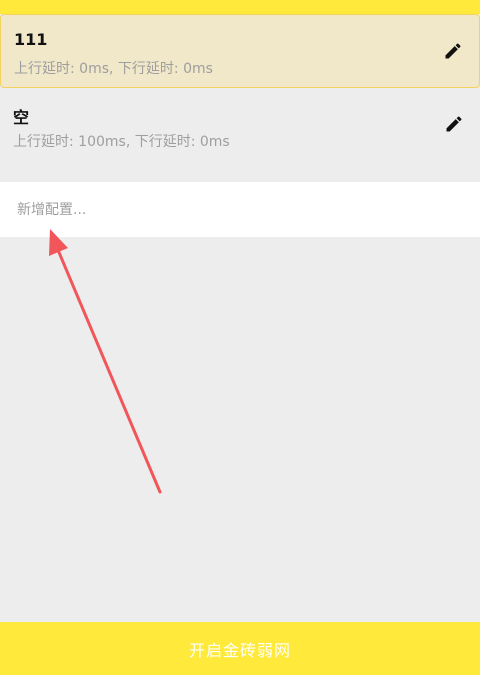 This screenshot has height=675, width=480. What do you see at coordinates (240, 648) in the screenshot?
I see `start-weak-network-button: 开启金砖弱网` at bounding box center [240, 648].